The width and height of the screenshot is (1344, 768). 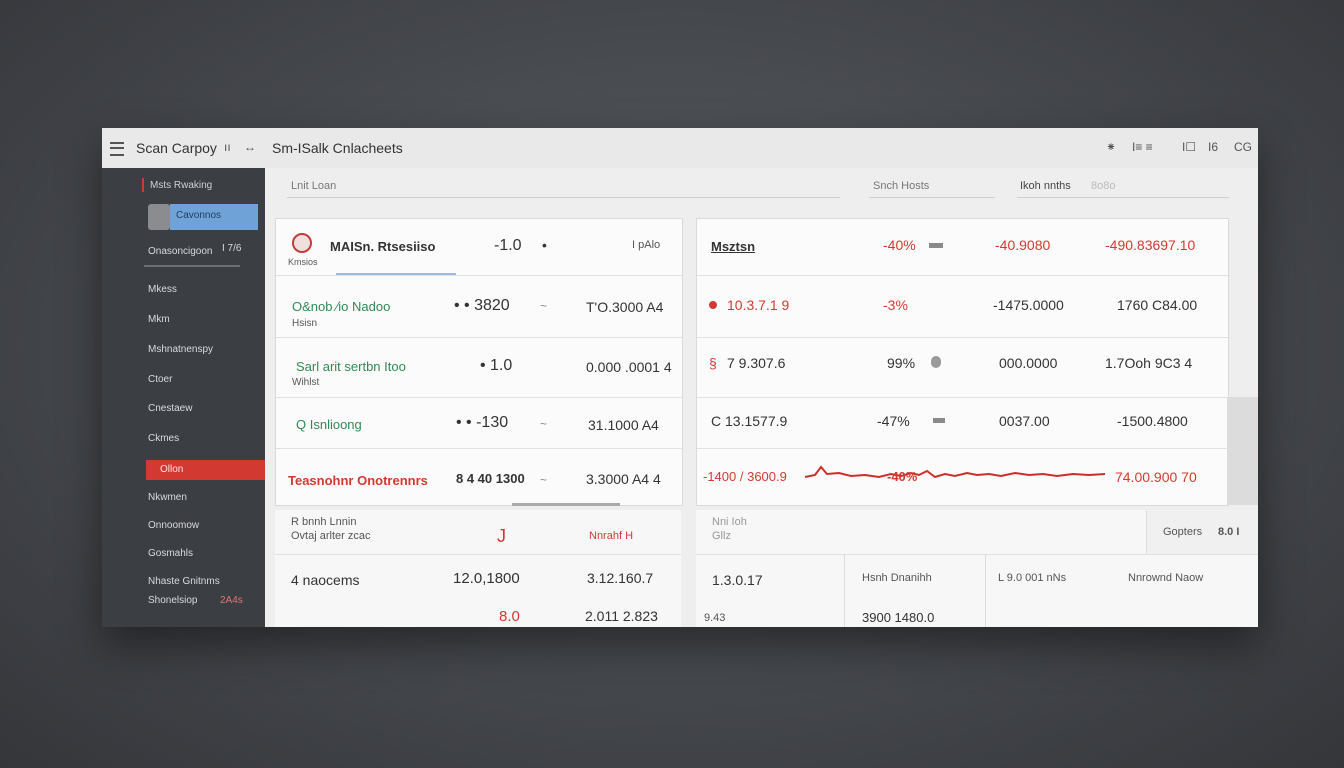 I want to click on table-cell: • • 3820, so click(x=482, y=305).